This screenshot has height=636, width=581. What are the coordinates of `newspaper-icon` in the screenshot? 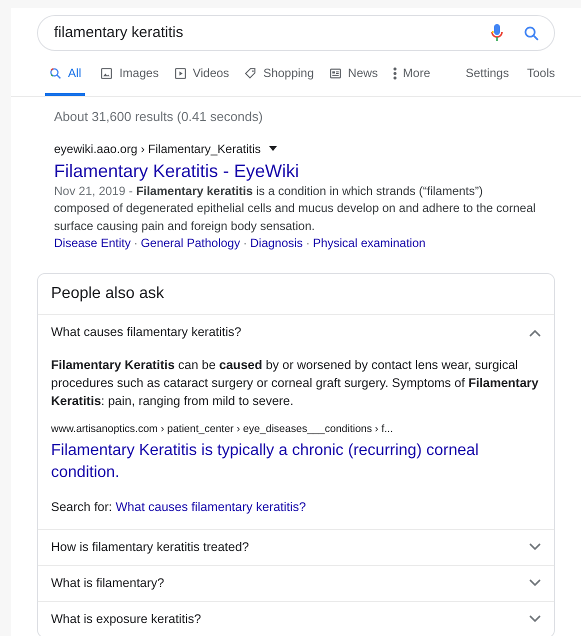 It's located at (335, 73).